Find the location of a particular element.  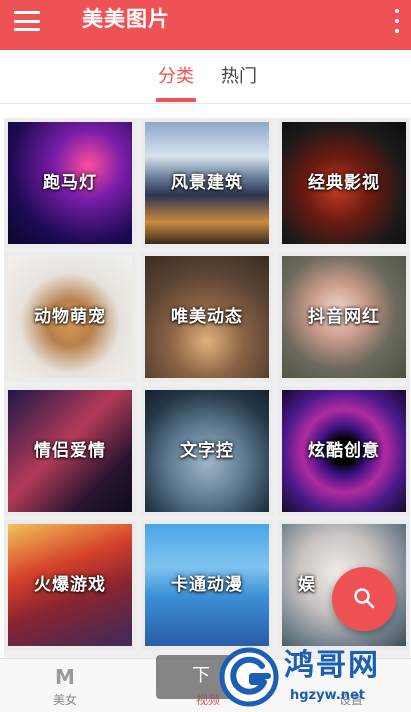

category-tile-couple: 情侣爱情 is located at coordinates (70, 451).